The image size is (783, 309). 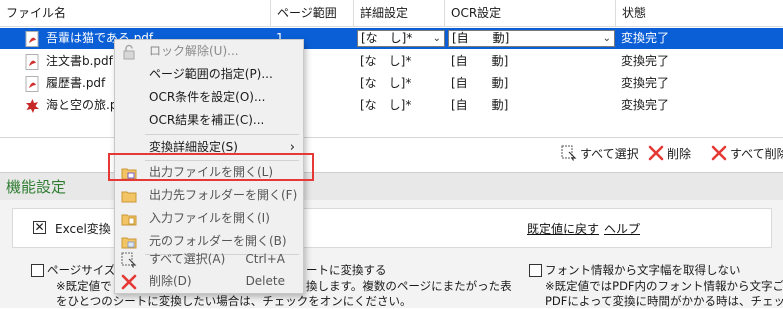 I want to click on help-link: ヘルプ, so click(x=622, y=228).